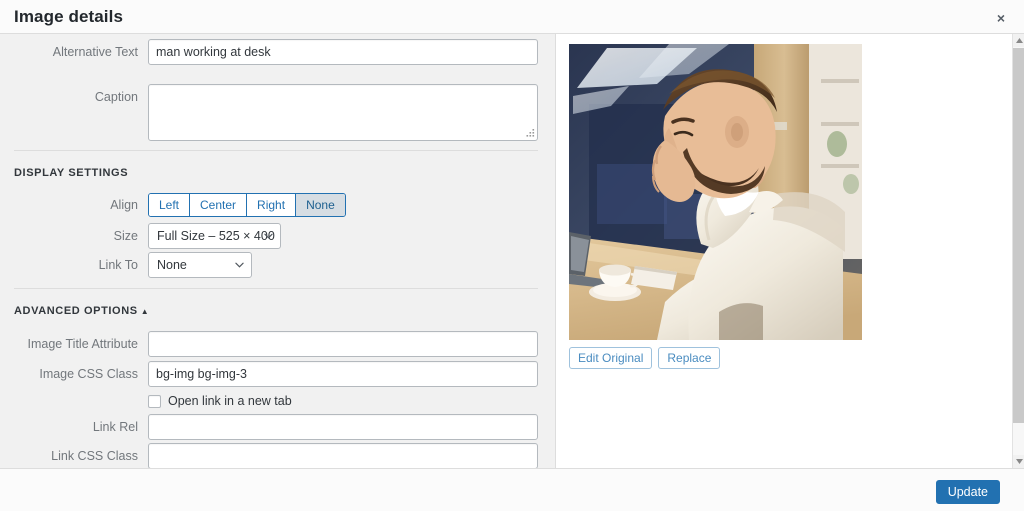 Image resolution: width=1024 pixels, height=511 pixels. Describe the element at coordinates (967, 492) in the screenshot. I see `update-button: Update` at that location.